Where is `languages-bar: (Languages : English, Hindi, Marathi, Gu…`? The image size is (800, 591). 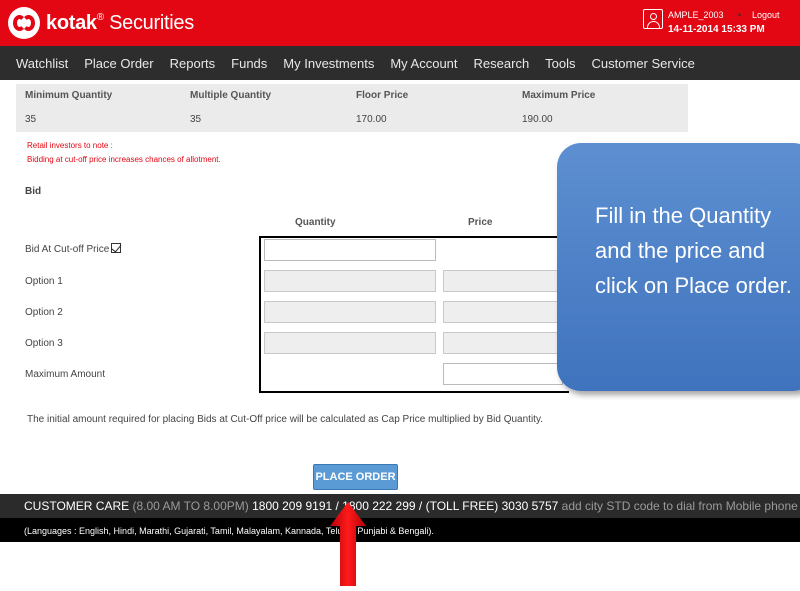 languages-bar: (Languages : English, Hindi, Marathi, Gu… is located at coordinates (400, 530).